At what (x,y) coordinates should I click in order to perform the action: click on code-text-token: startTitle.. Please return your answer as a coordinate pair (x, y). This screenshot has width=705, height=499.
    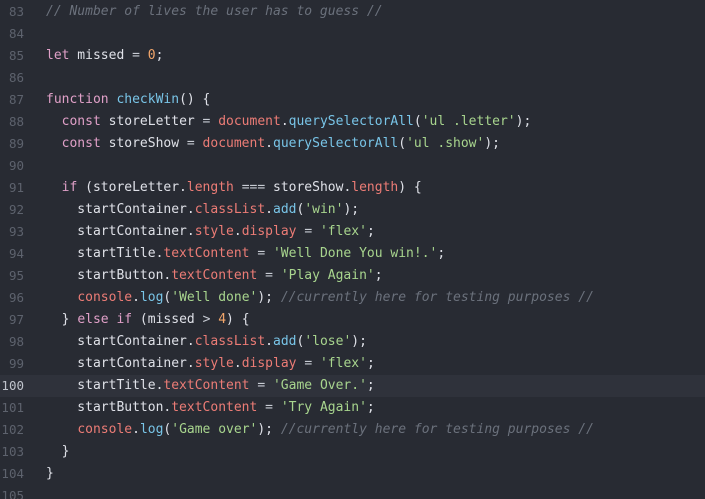
    Looking at the image, I should click on (105, 253).